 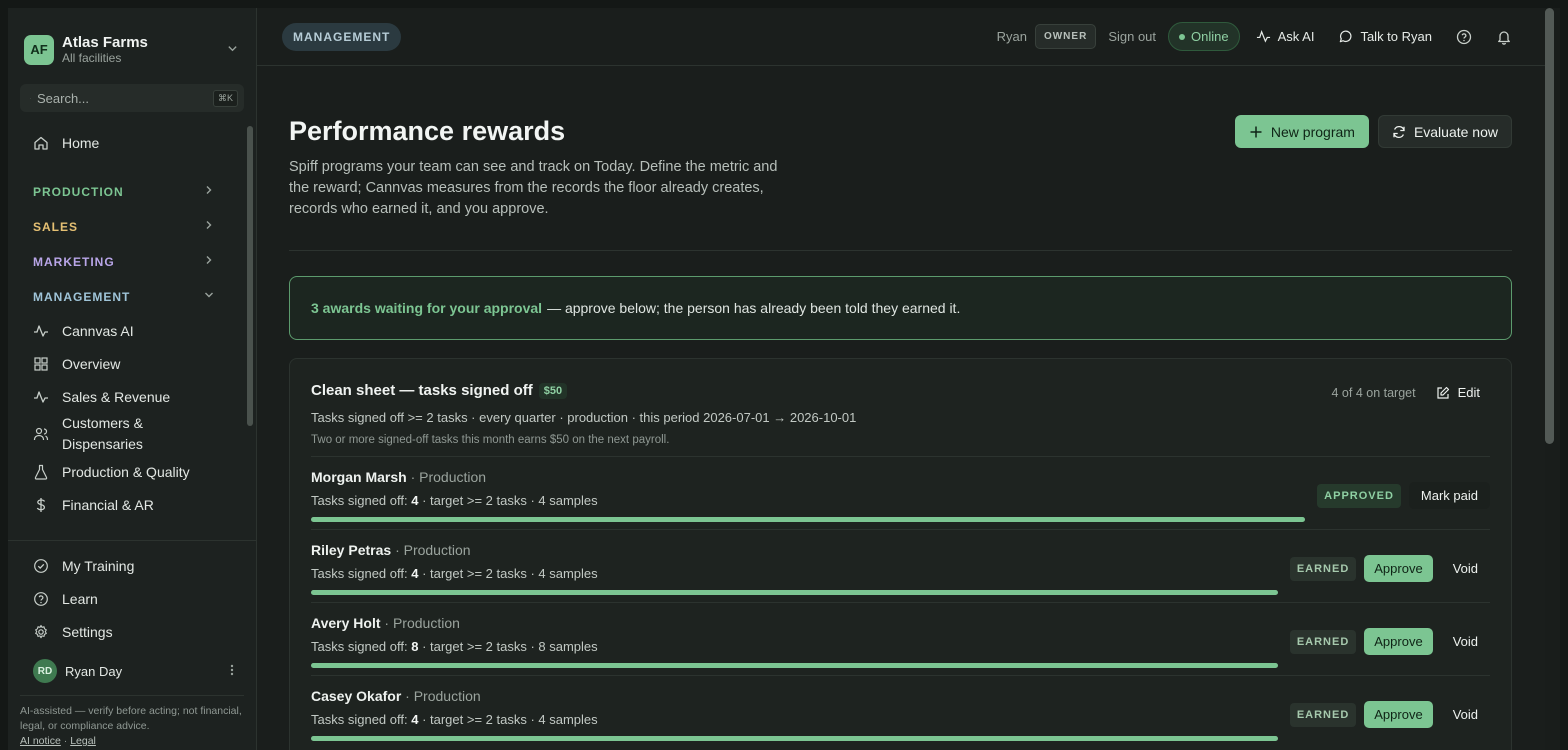 I want to click on row-actions: APPROVED Mark paid, so click(x=1403, y=495).